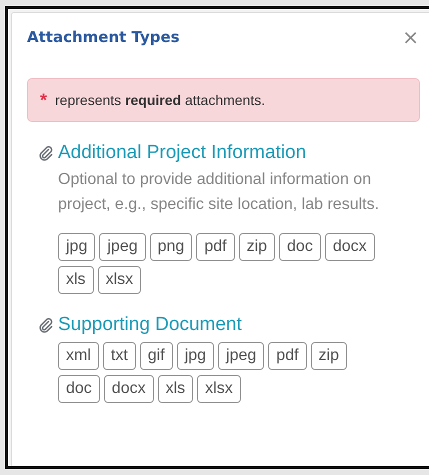 The image size is (429, 475). I want to click on file-type-tag: xml, so click(78, 356).